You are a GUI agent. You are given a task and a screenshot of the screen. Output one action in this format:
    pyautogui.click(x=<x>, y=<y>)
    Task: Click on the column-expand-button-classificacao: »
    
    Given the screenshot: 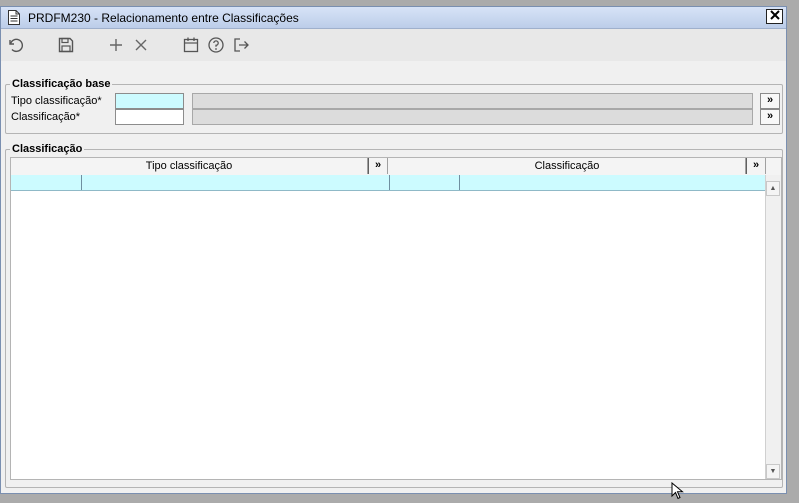 What is the action you would take?
    pyautogui.click(x=756, y=166)
    